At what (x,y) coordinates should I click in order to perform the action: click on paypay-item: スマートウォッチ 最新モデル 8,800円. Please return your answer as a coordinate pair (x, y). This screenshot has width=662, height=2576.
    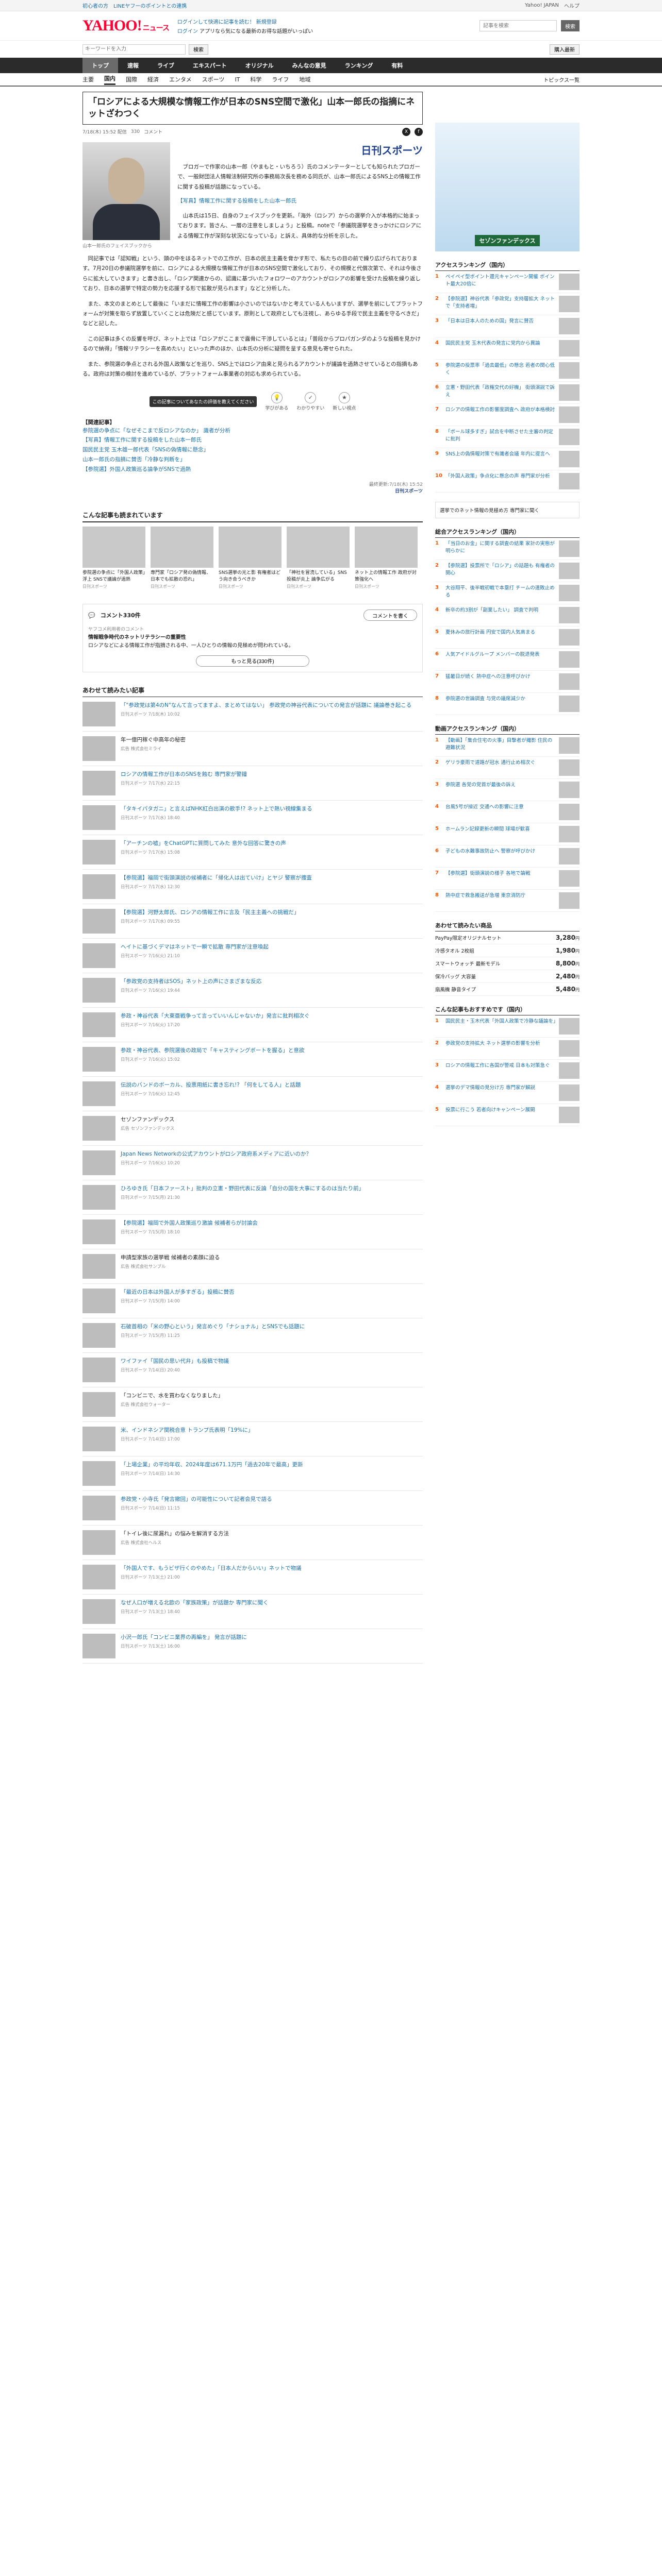
    Looking at the image, I should click on (507, 963).